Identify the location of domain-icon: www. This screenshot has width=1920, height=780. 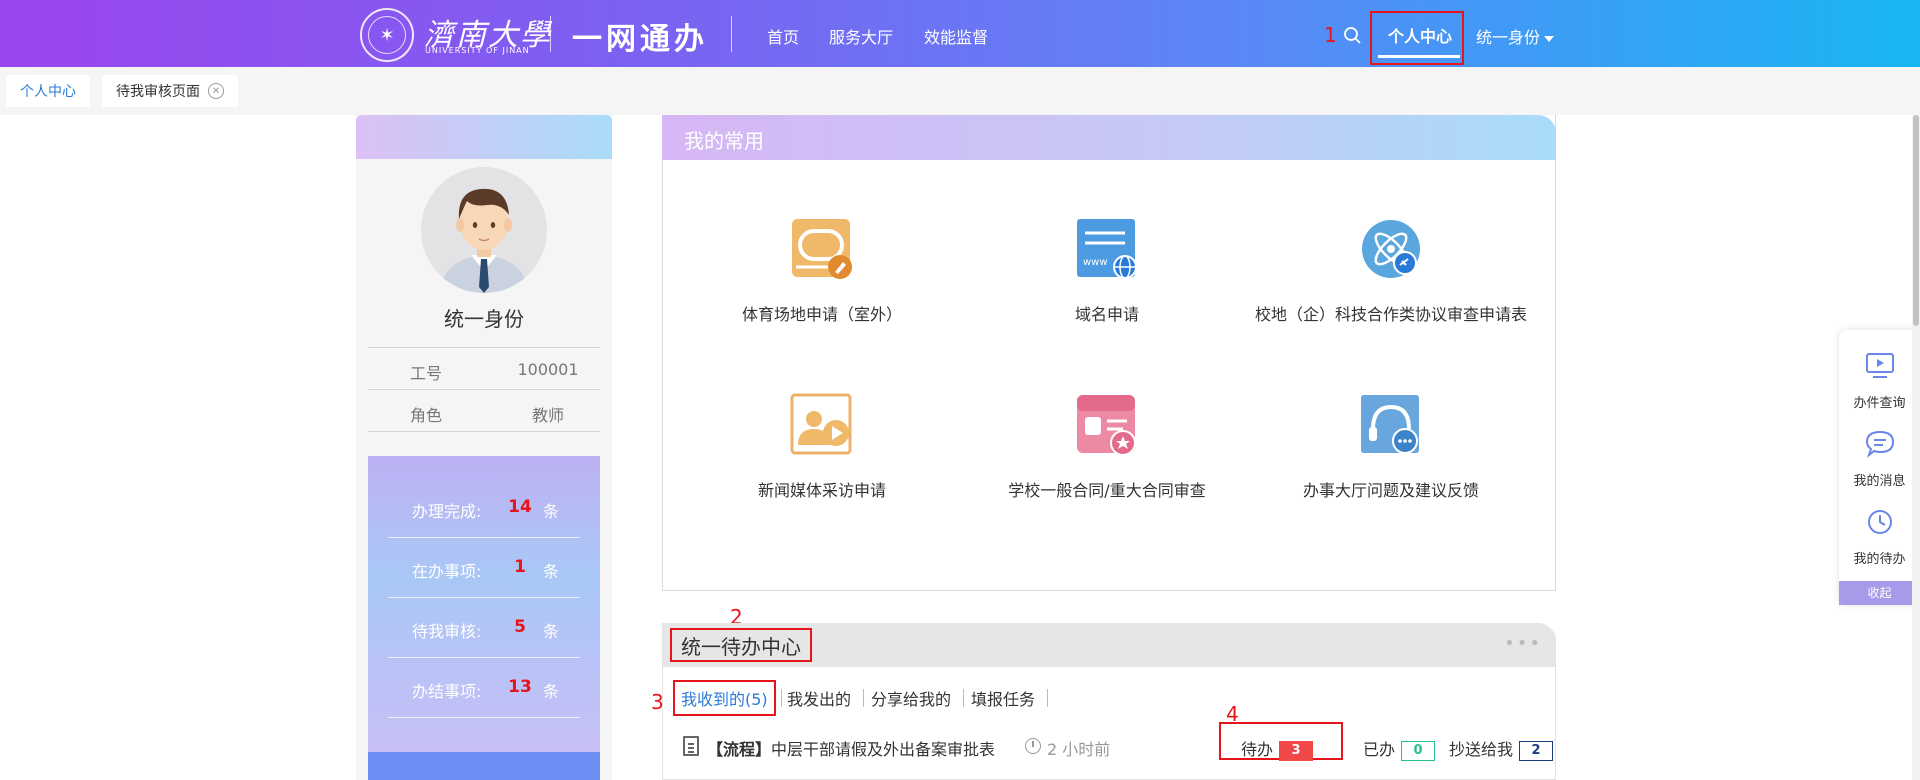
(1107, 249).